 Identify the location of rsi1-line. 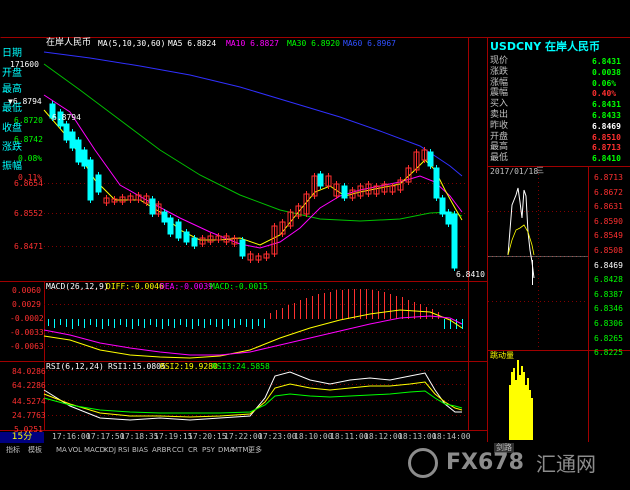
(252, 396).